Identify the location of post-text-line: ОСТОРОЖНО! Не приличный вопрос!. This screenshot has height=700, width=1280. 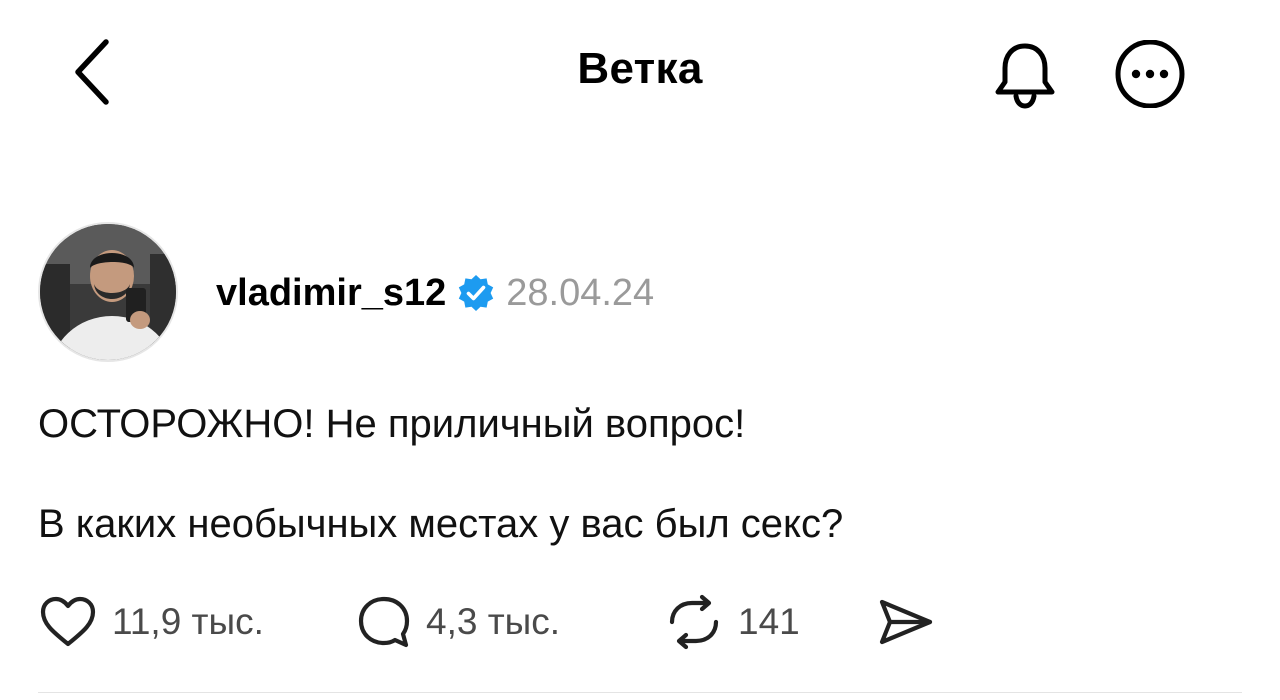
(392, 424).